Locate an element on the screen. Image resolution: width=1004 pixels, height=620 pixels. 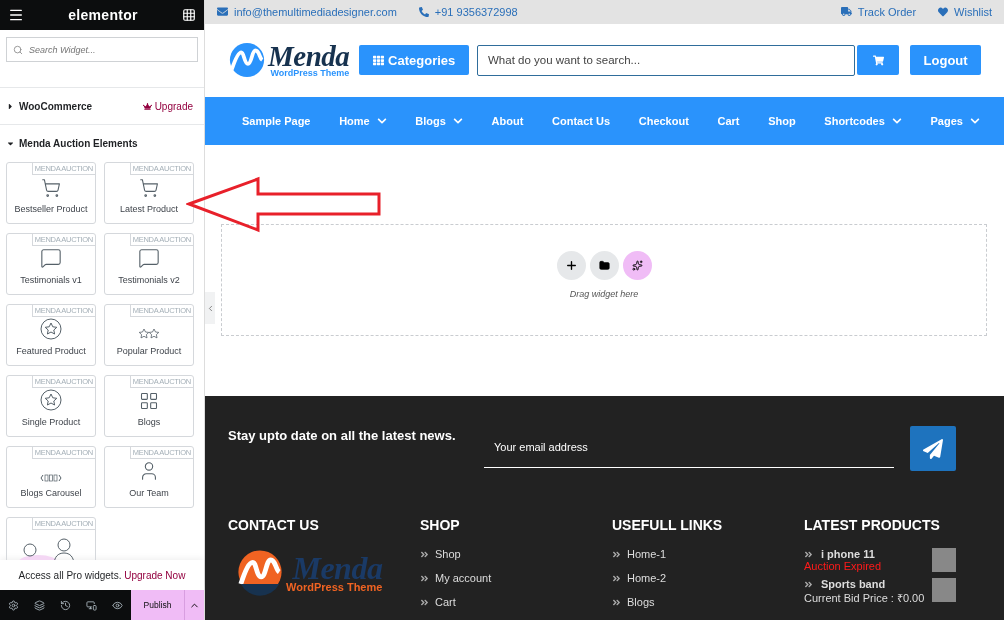
phone-icon is located at coordinates (423, 11).